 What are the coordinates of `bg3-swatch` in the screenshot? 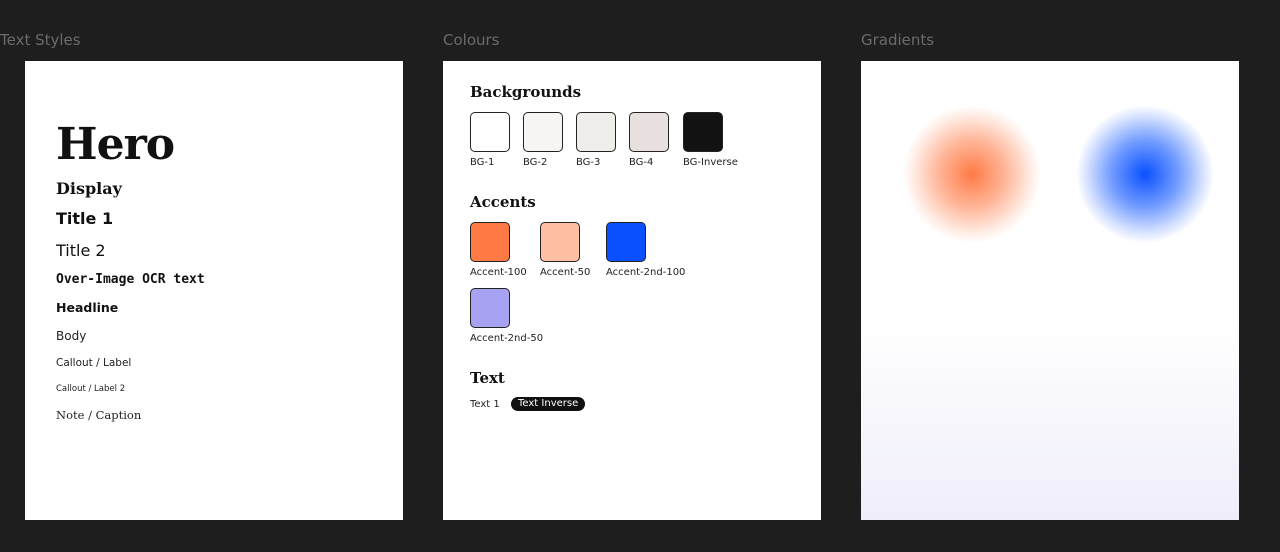 It's located at (596, 132).